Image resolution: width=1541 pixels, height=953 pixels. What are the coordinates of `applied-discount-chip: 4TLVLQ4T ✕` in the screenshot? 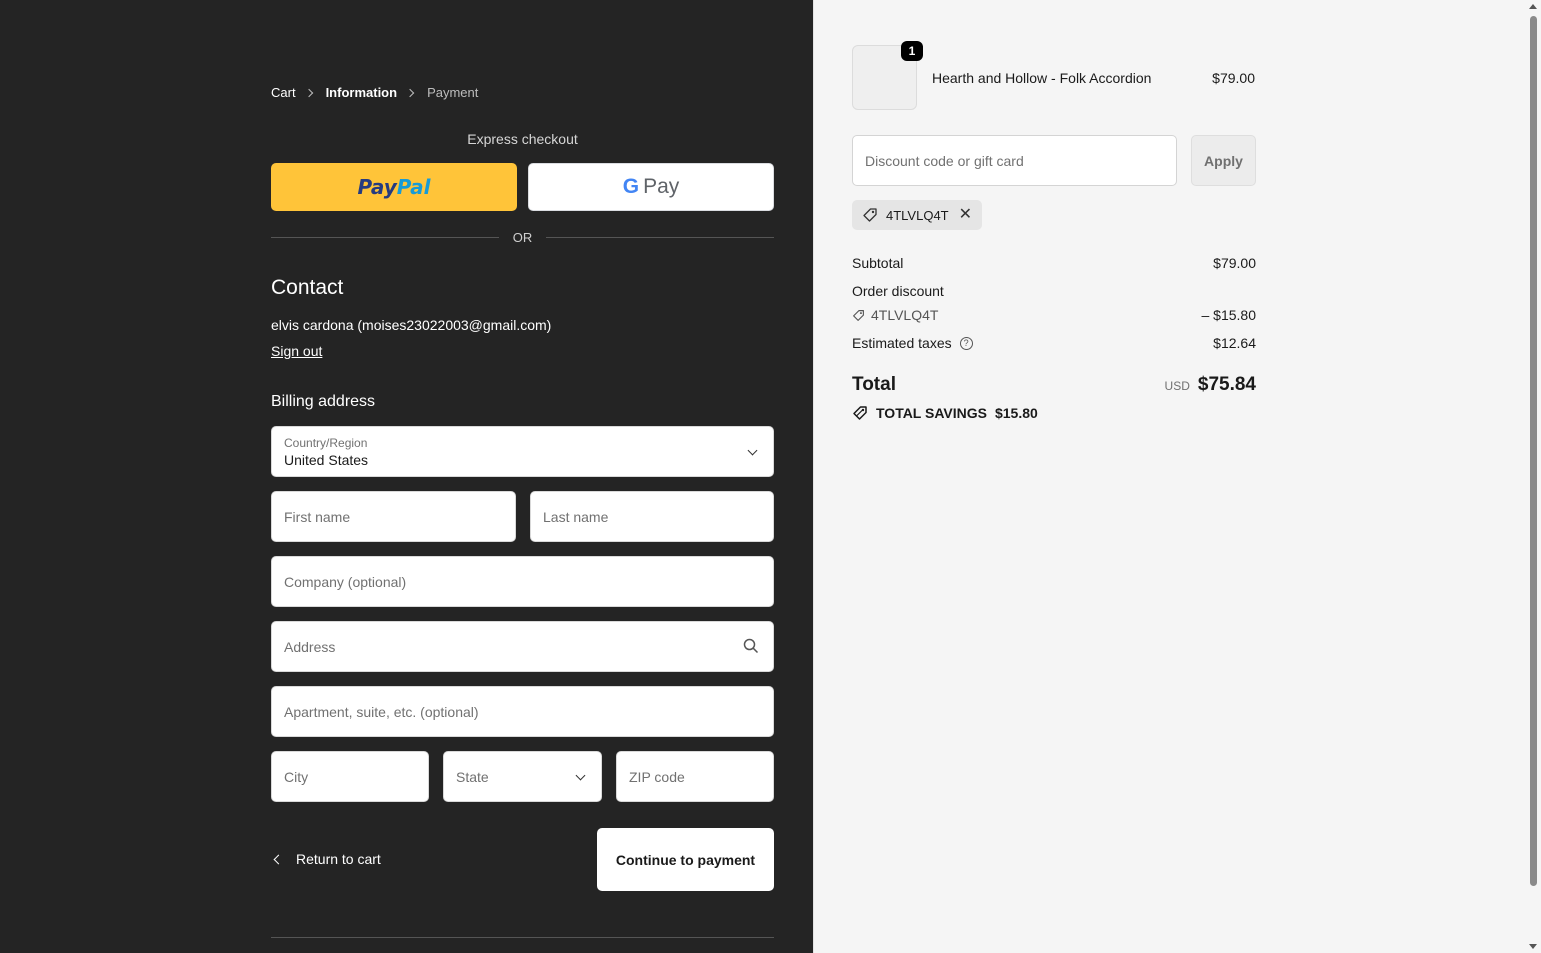 It's located at (917, 215).